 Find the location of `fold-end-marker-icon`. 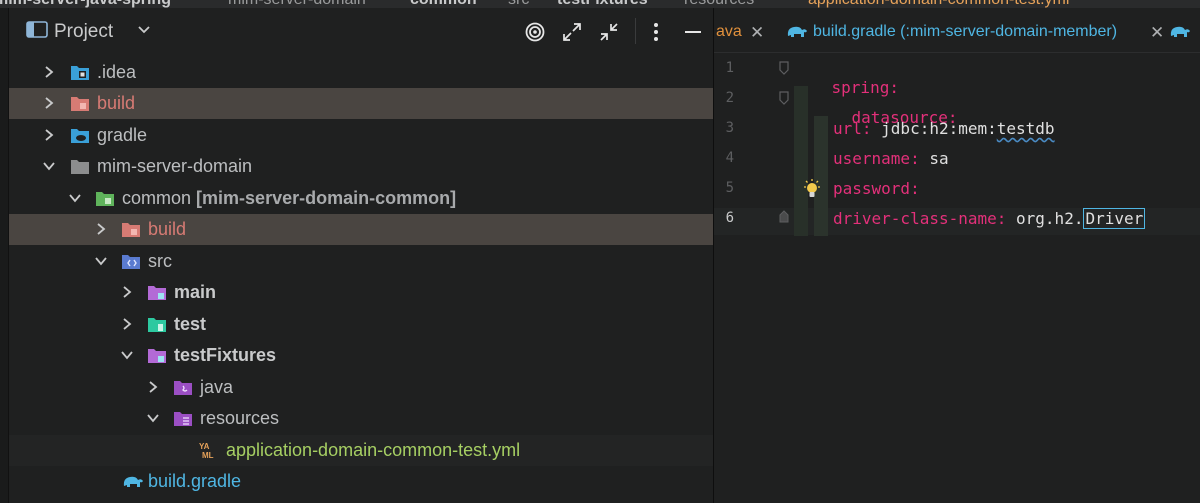

fold-end-marker-icon is located at coordinates (784, 217).